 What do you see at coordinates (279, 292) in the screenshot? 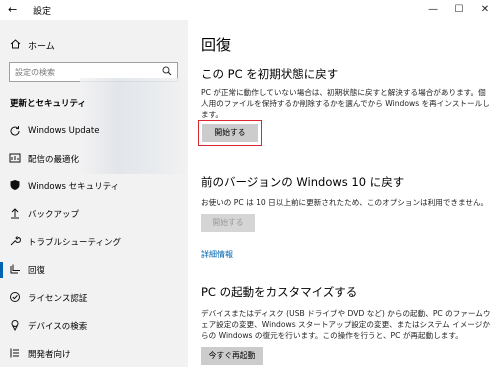
I see `advanced-startup-heading: PC の起動をカスタマイズする` at bounding box center [279, 292].